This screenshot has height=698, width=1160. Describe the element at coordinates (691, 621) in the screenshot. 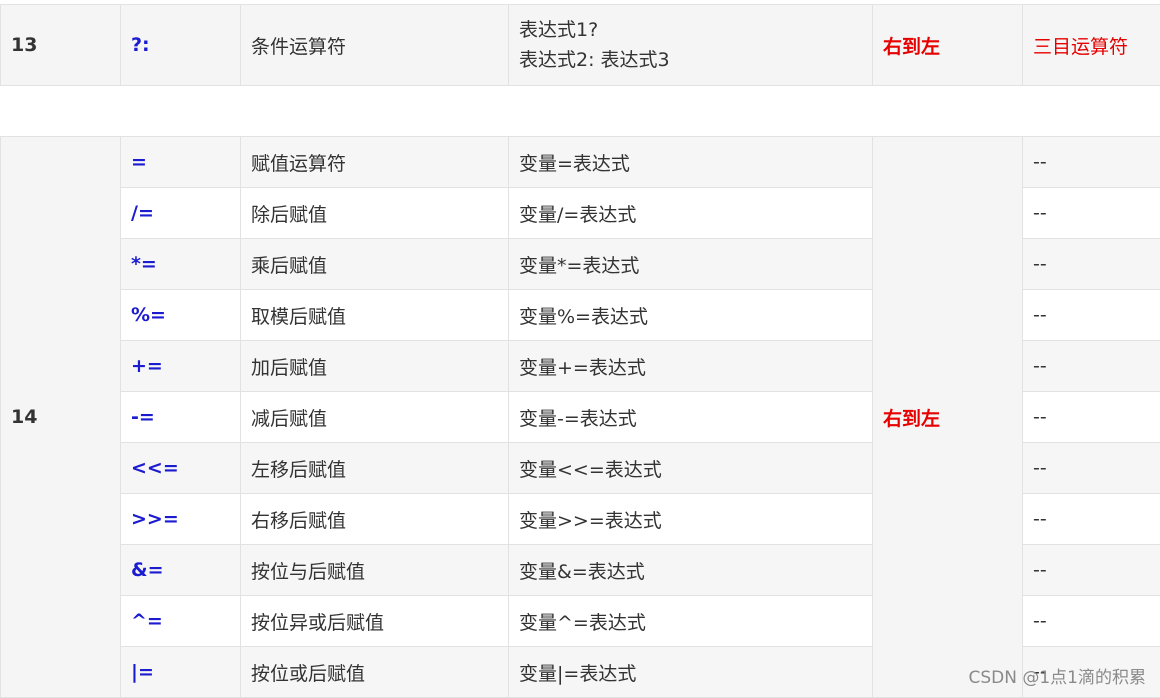

I see `usage-cell: 变量^=表达式` at that location.